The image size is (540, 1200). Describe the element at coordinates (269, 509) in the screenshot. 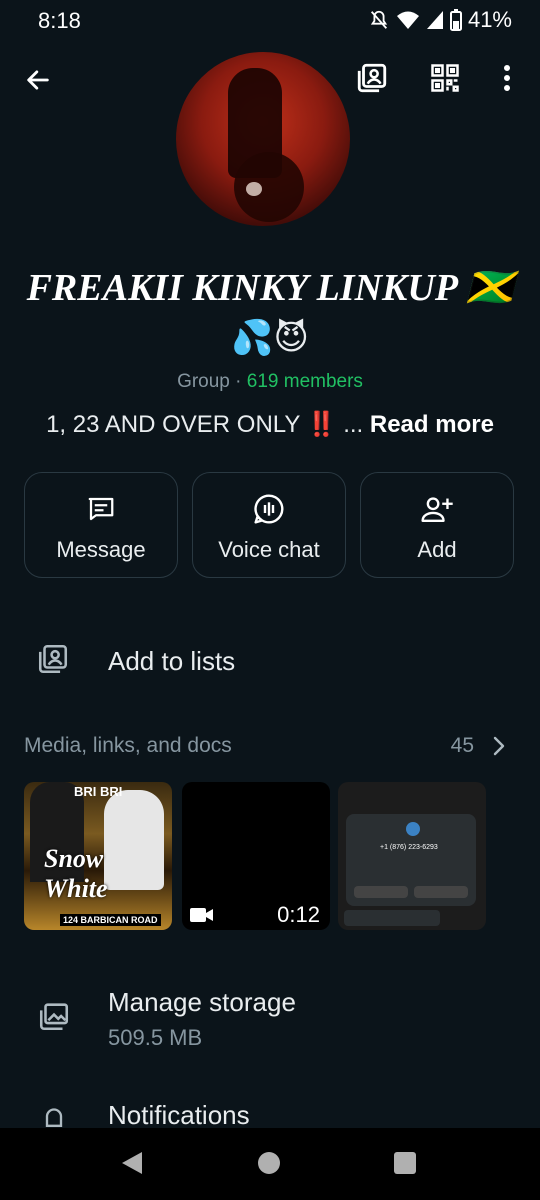

I see `voice-chat-icon` at that location.